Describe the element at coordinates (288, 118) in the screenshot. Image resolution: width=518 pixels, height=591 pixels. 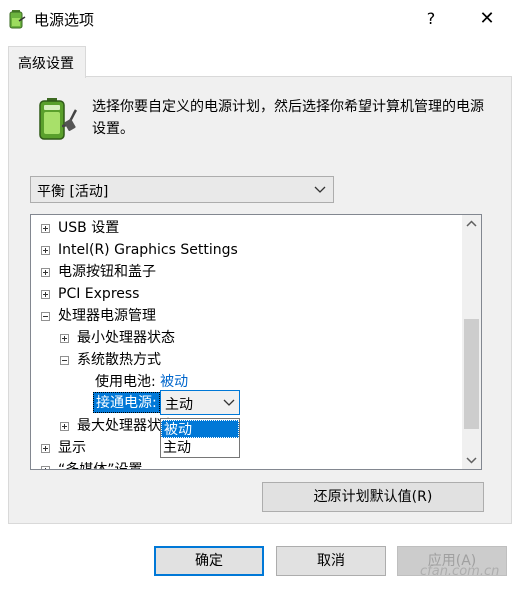
I see `description-text: 选择你要自定义的电源计划，然后选择你希望计算机管理的电源设置。` at that location.